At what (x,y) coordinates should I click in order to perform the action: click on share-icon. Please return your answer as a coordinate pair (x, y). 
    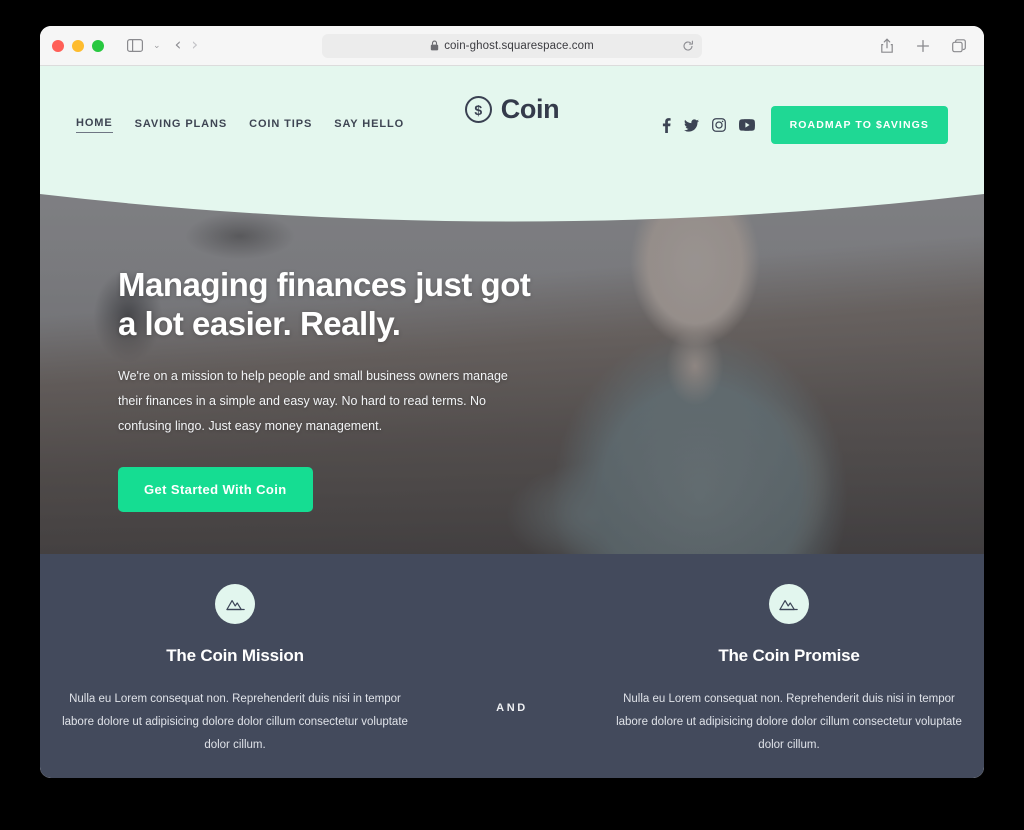
    Looking at the image, I should click on (887, 46).